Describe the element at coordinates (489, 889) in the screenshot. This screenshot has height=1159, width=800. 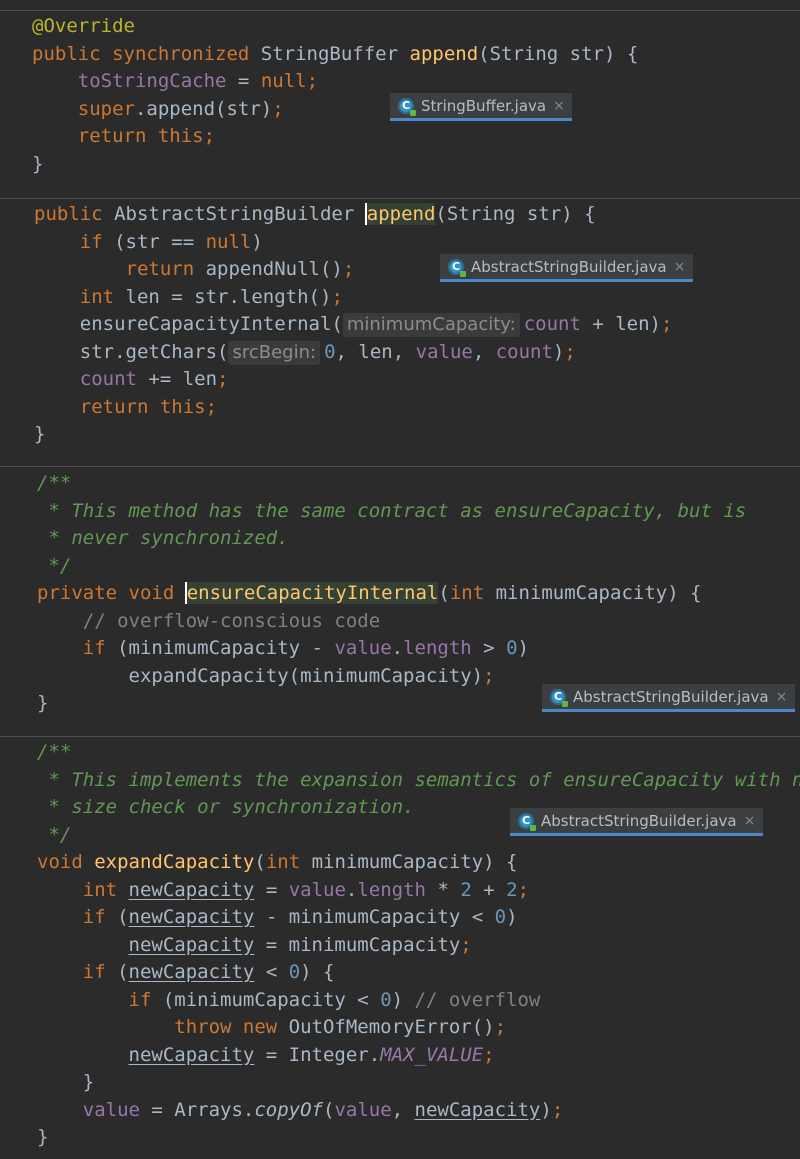
I see `code-token: +` at that location.